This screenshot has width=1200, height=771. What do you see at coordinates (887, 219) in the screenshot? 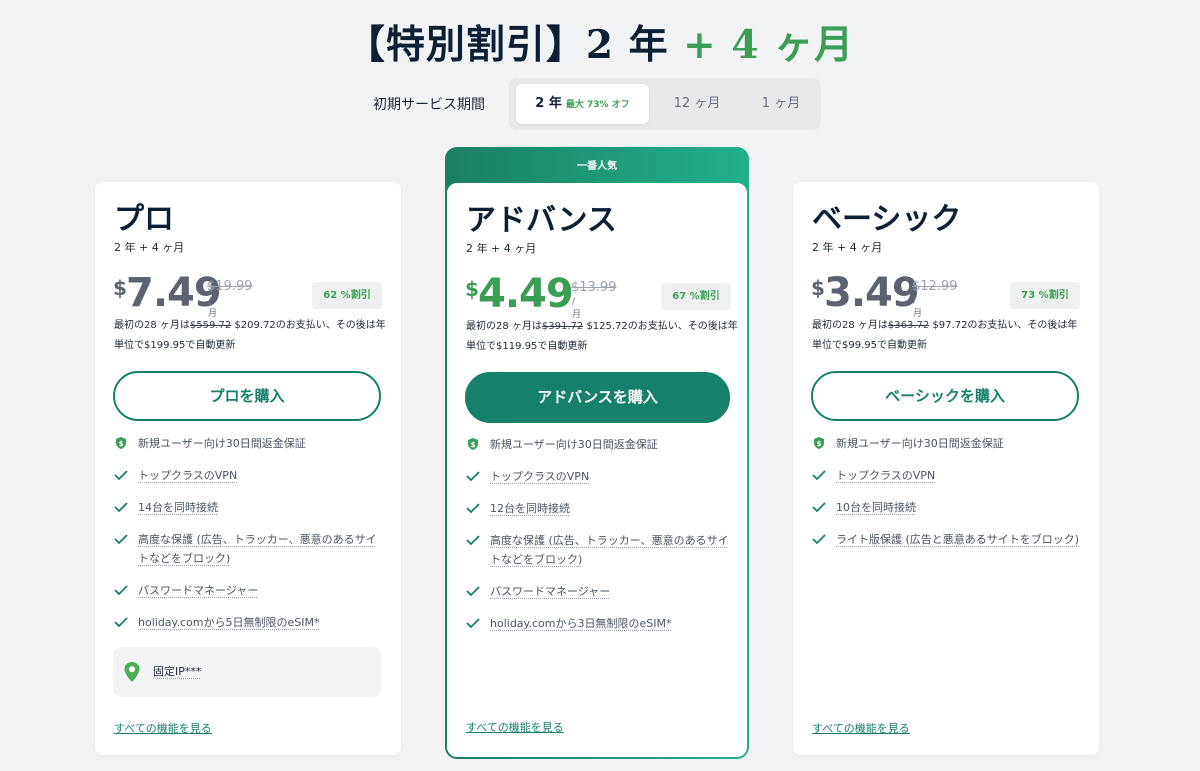
I see `plan-name: ベーシック` at bounding box center [887, 219].